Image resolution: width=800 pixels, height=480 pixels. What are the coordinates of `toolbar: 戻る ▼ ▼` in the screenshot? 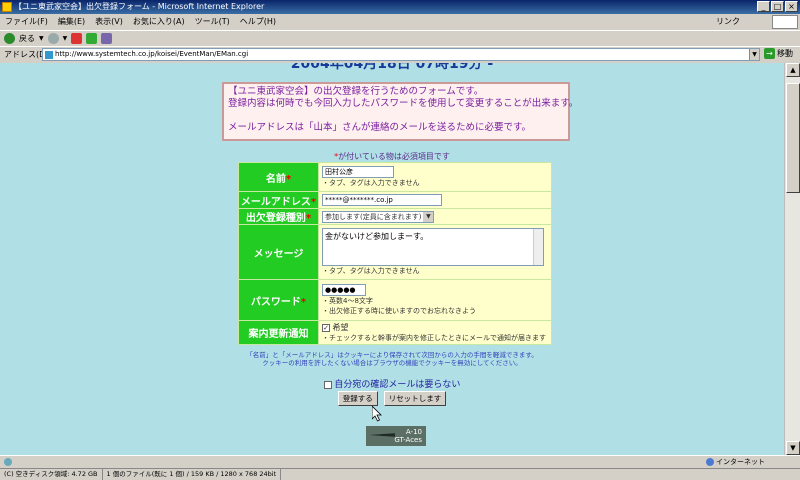 It's located at (400, 38).